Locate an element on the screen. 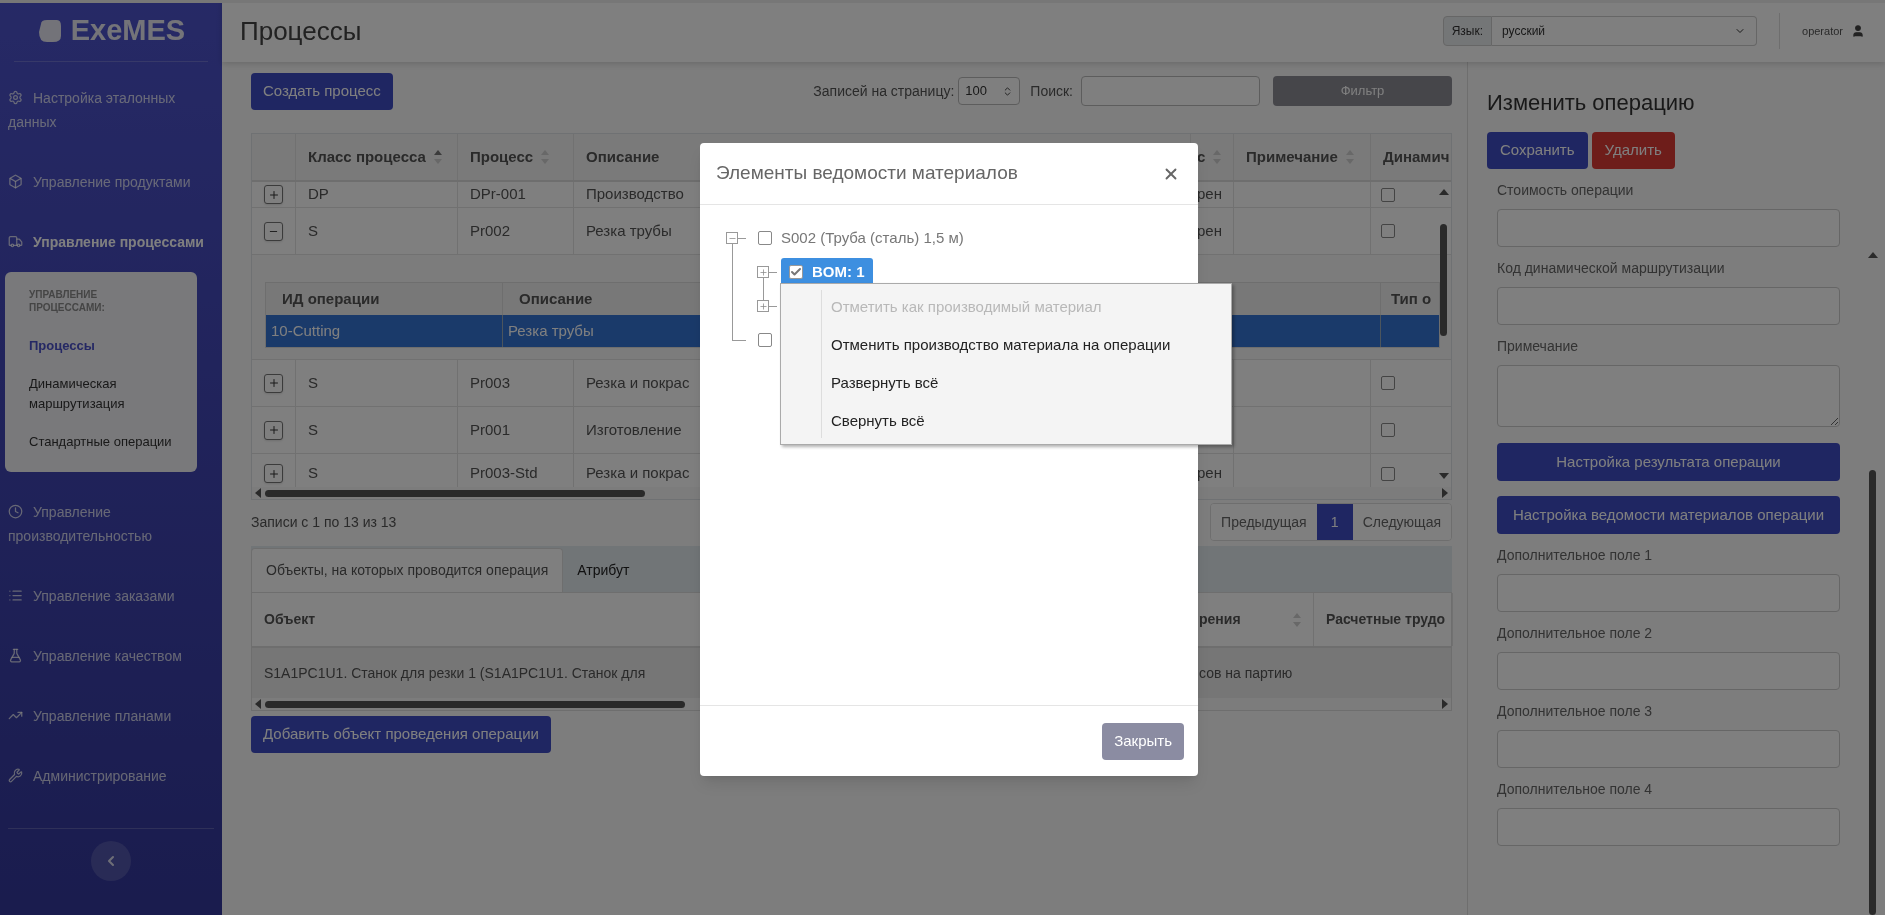 This screenshot has height=915, width=1885. records-info: Записи с 1 по 13 из 13 is located at coordinates (324, 522).